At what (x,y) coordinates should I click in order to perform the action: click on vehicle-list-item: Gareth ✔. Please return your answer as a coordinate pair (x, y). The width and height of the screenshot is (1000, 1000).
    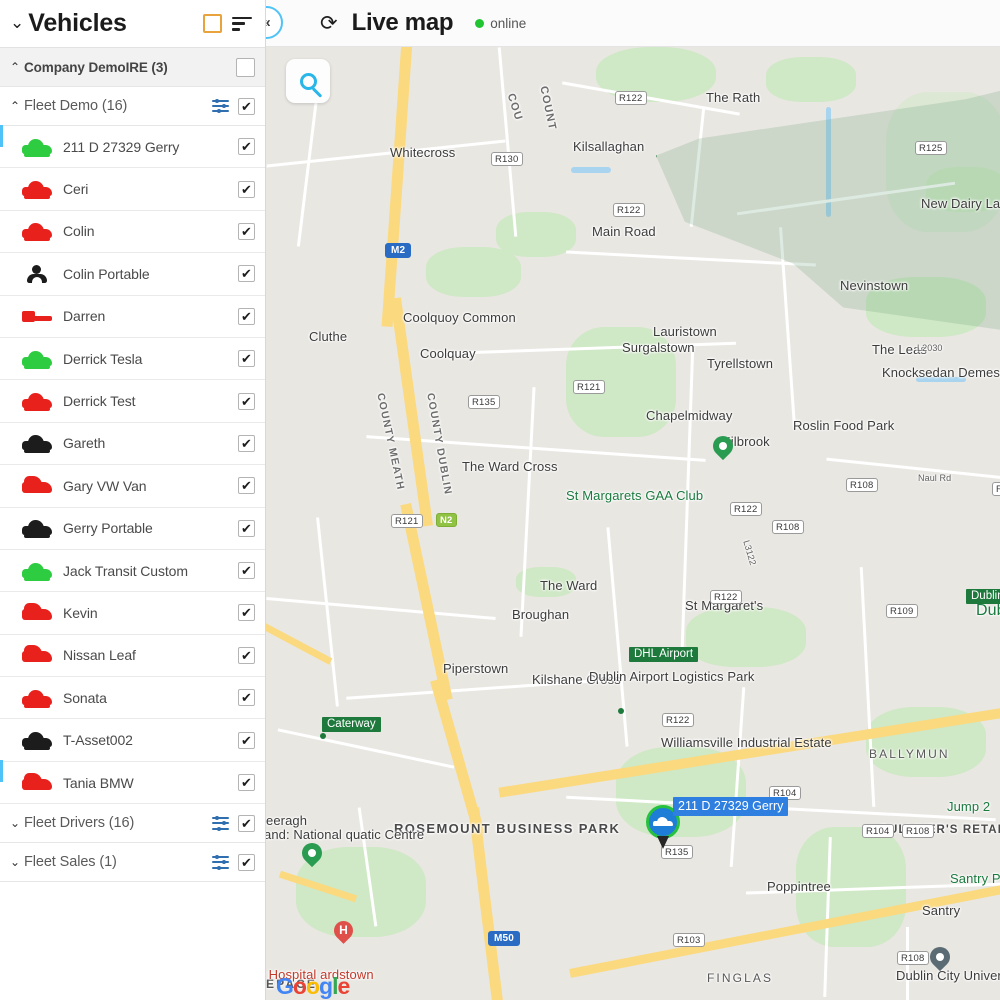
    Looking at the image, I should click on (132, 444).